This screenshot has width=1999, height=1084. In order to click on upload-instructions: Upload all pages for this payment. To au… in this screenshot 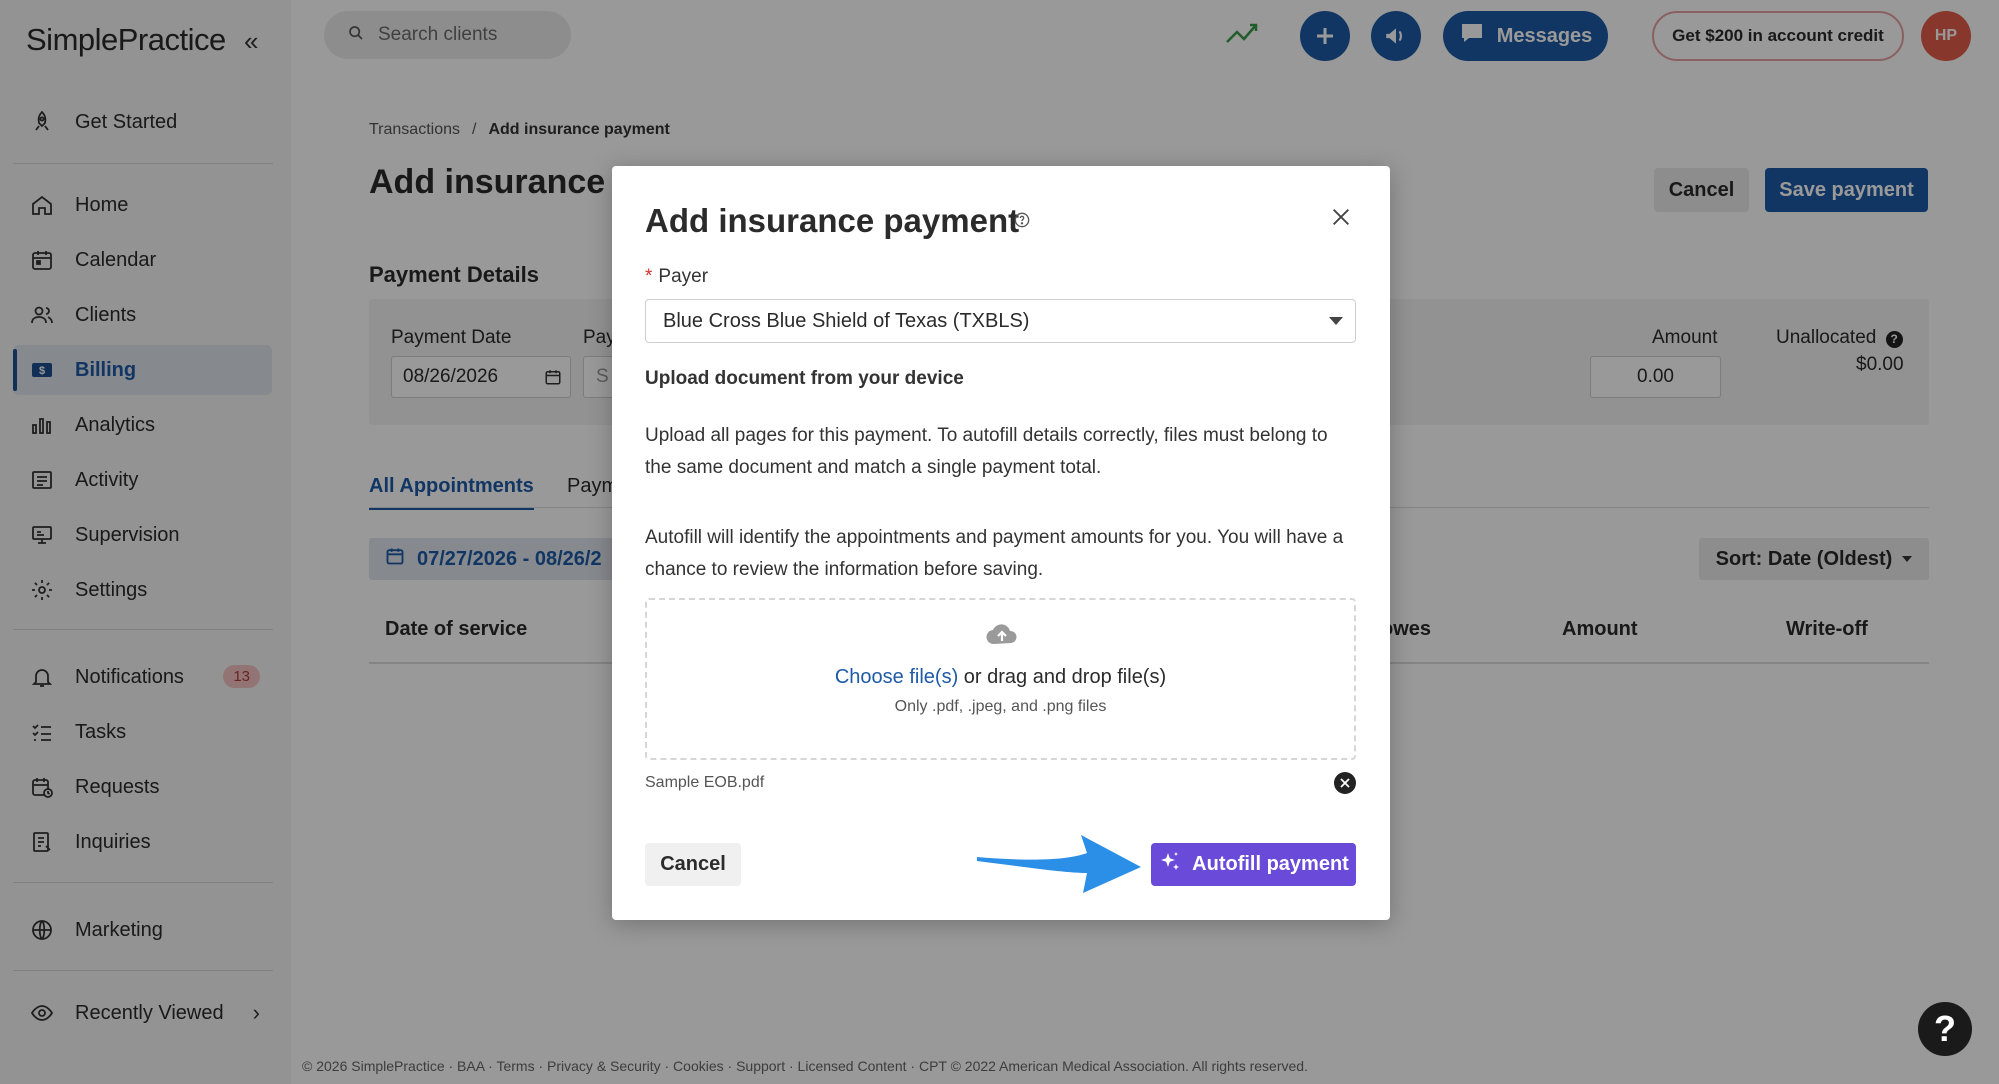, I will do `click(986, 451)`.